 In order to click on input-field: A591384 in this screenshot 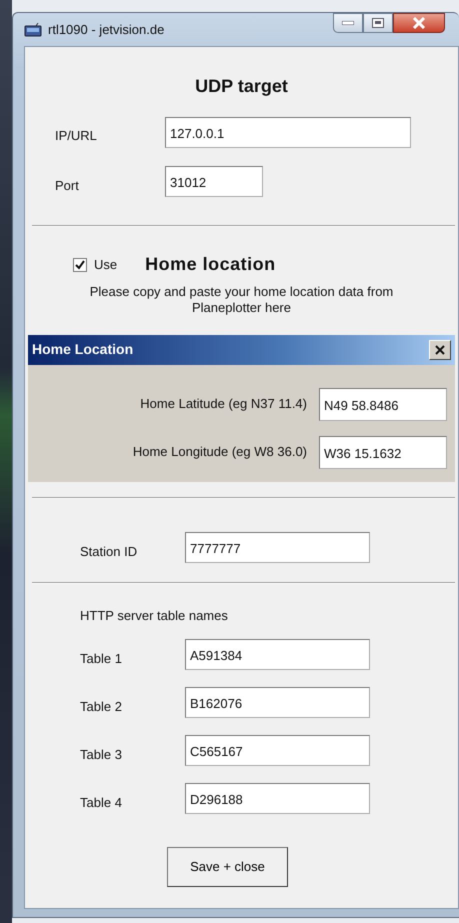, I will do `click(277, 654)`.